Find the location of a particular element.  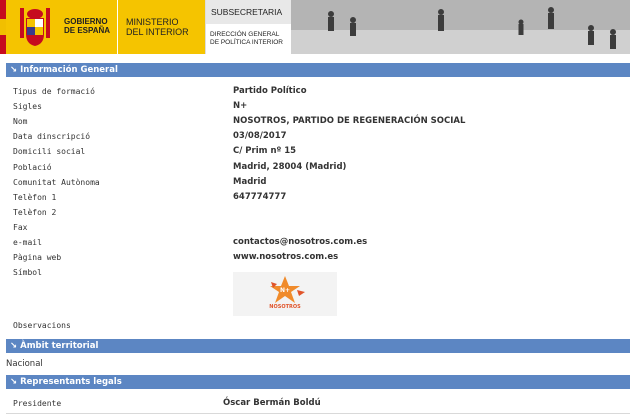

info-label: Domicili social is located at coordinates (49, 152).